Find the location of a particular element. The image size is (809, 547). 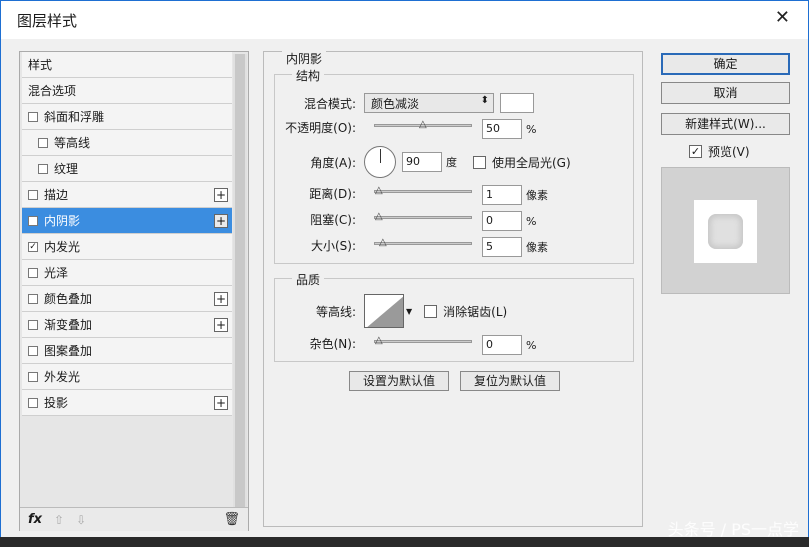

style-item-label: 渐变叠加 is located at coordinates (68, 325).